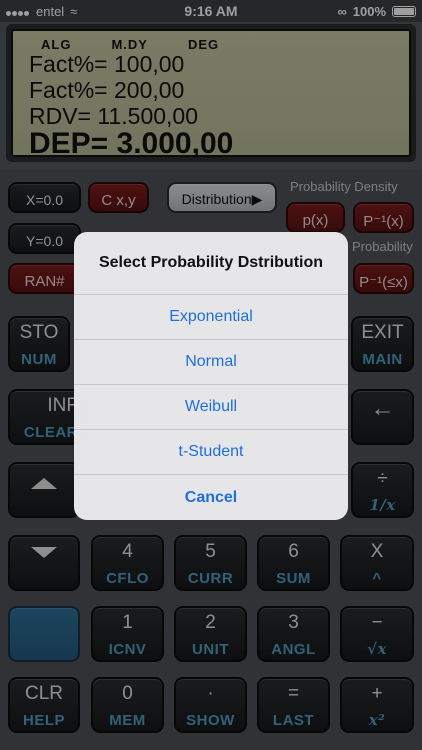 The height and width of the screenshot is (750, 422). What do you see at coordinates (211, 452) in the screenshot?
I see `option-t-student: t-Student` at bounding box center [211, 452].